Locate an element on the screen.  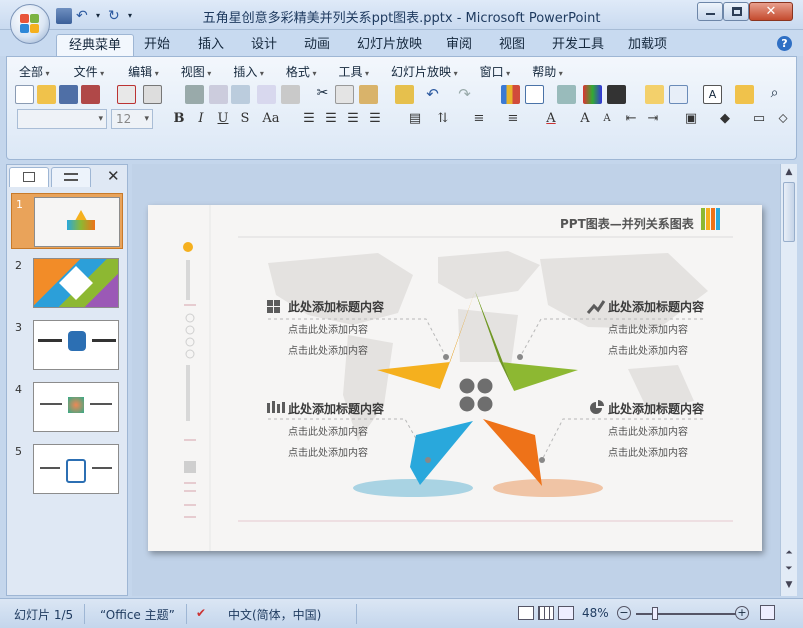
menu-window: 窗口 is located at coordinates (495, 72).